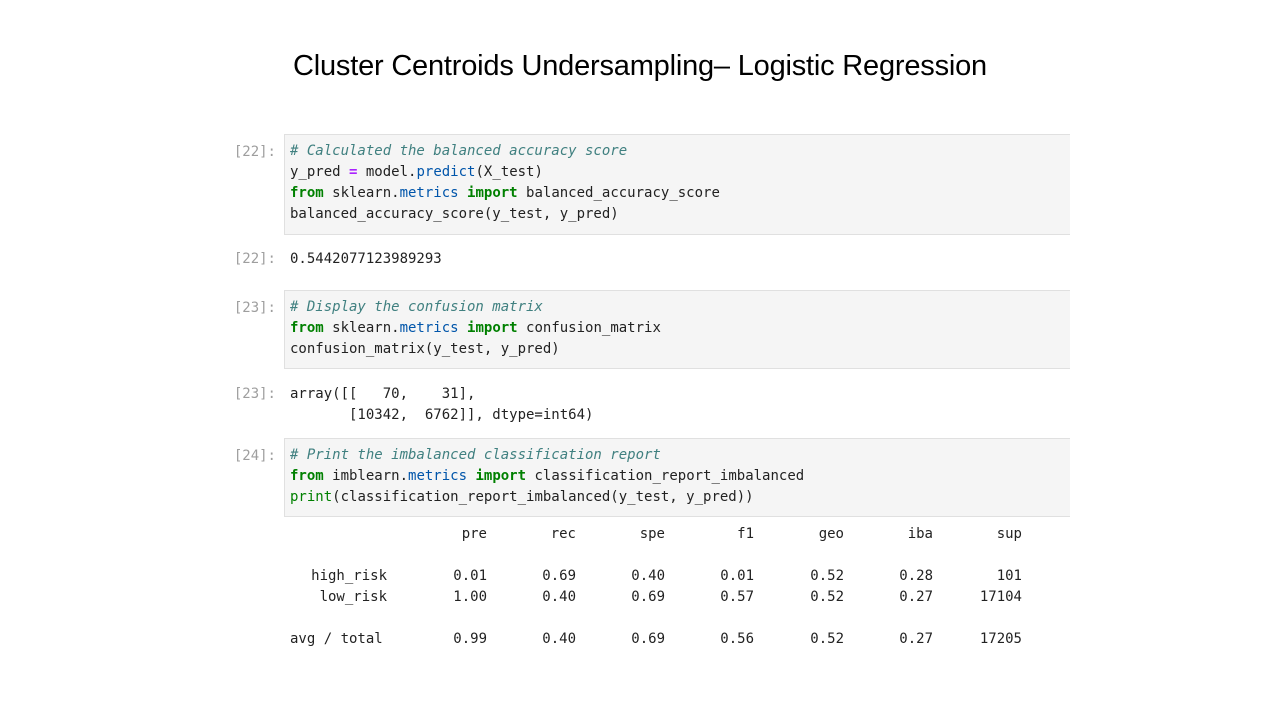 The image size is (1280, 720). Describe the element at coordinates (320, 172) in the screenshot. I see `code-text: y_pred` at that location.